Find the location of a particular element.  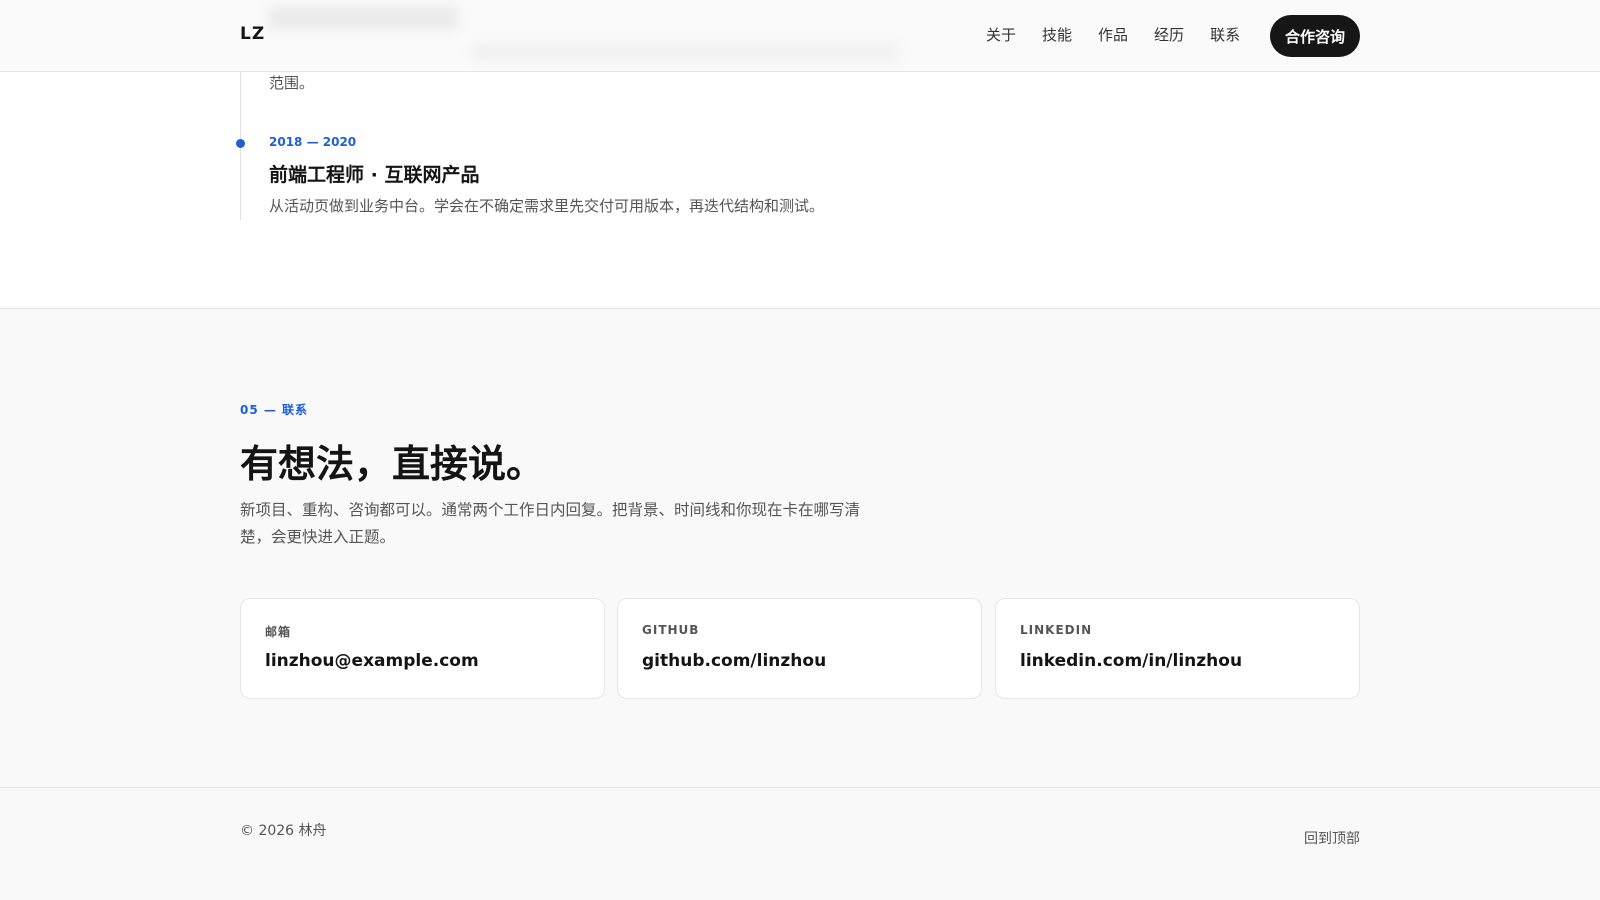

timeline-date: 2018 — 2020 is located at coordinates (313, 142).